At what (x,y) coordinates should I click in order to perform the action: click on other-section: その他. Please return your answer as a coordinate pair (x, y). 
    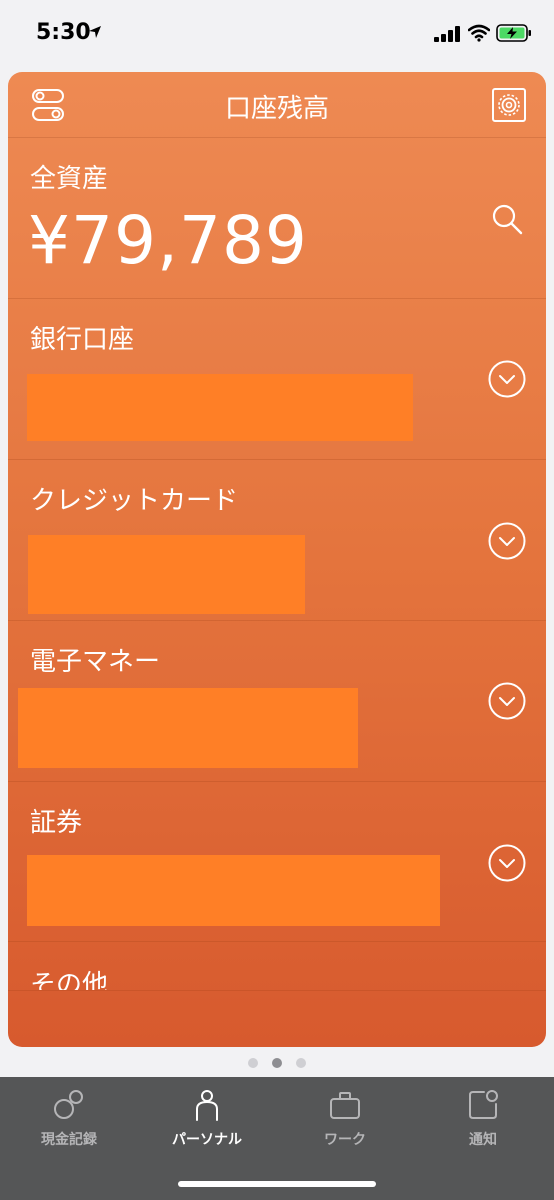
    Looking at the image, I should click on (277, 966).